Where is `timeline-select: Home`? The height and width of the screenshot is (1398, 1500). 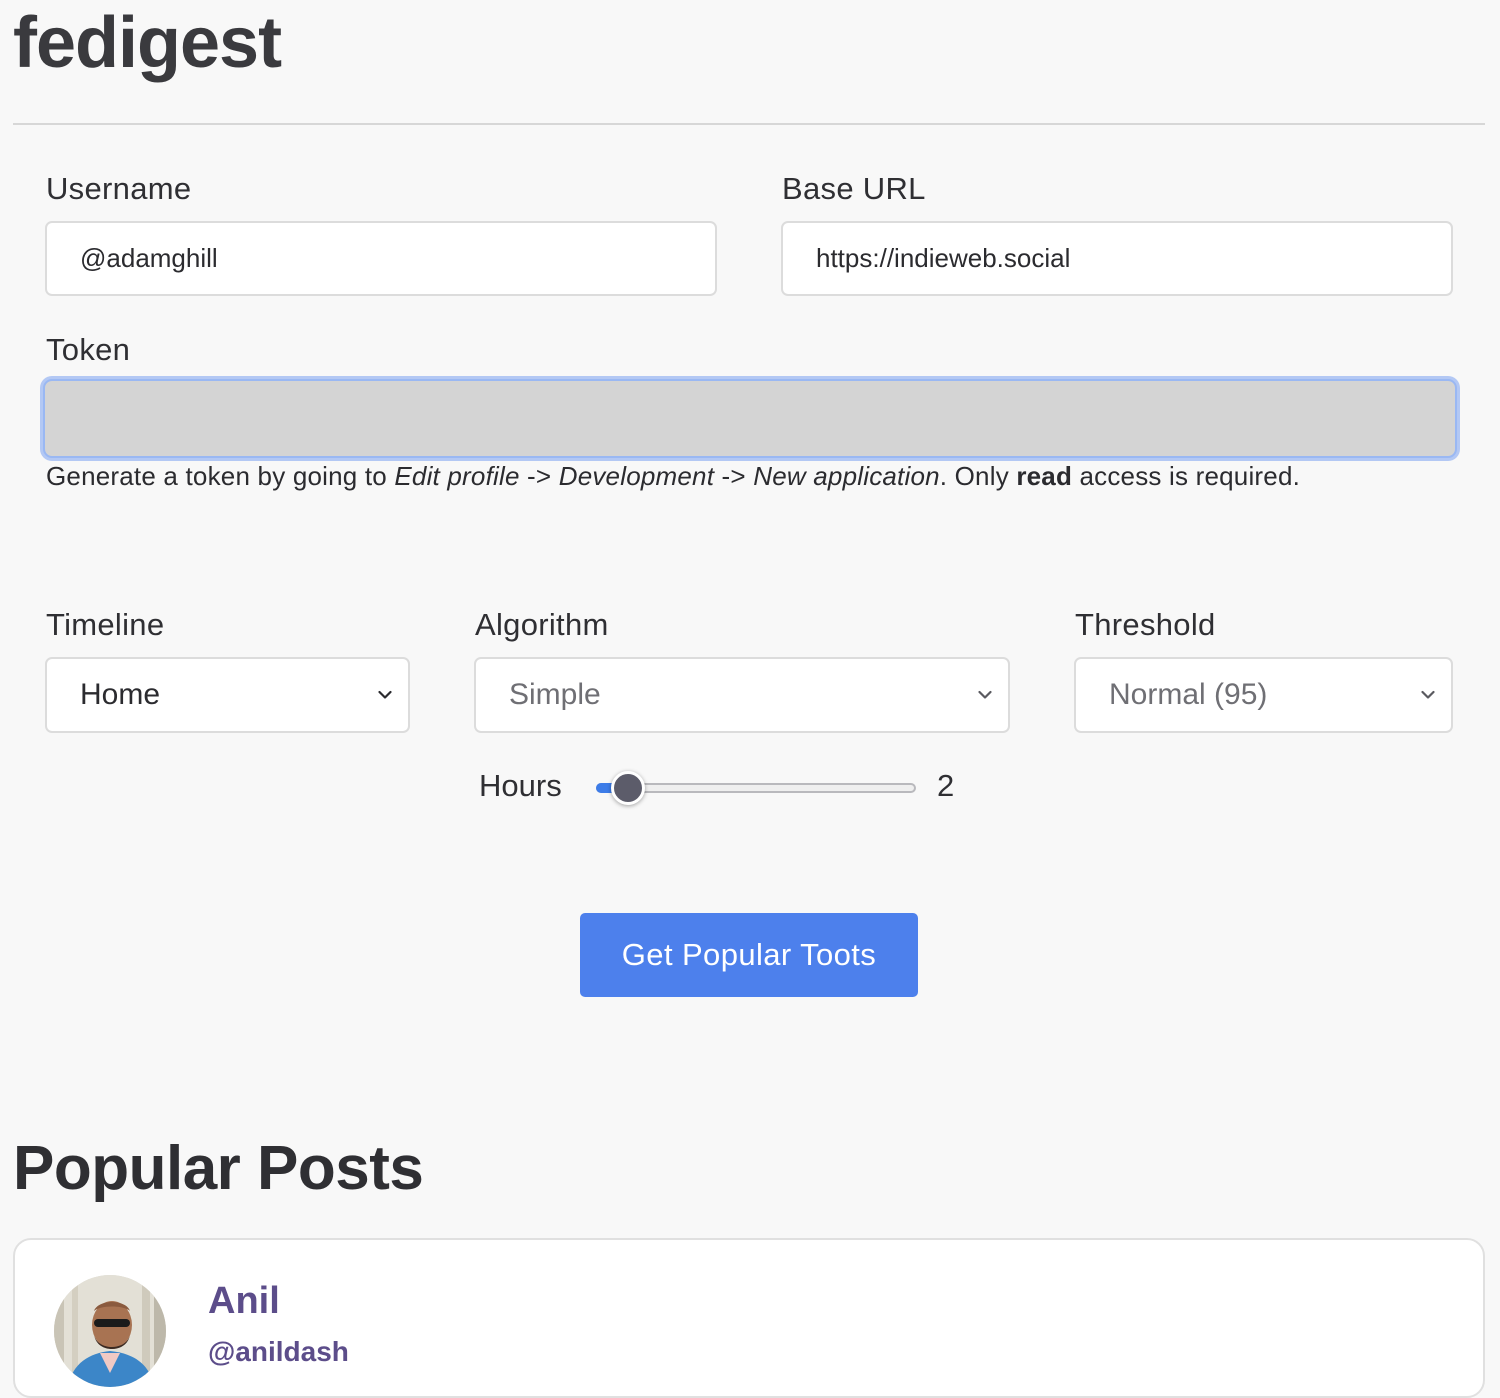
timeline-select: Home is located at coordinates (227, 695).